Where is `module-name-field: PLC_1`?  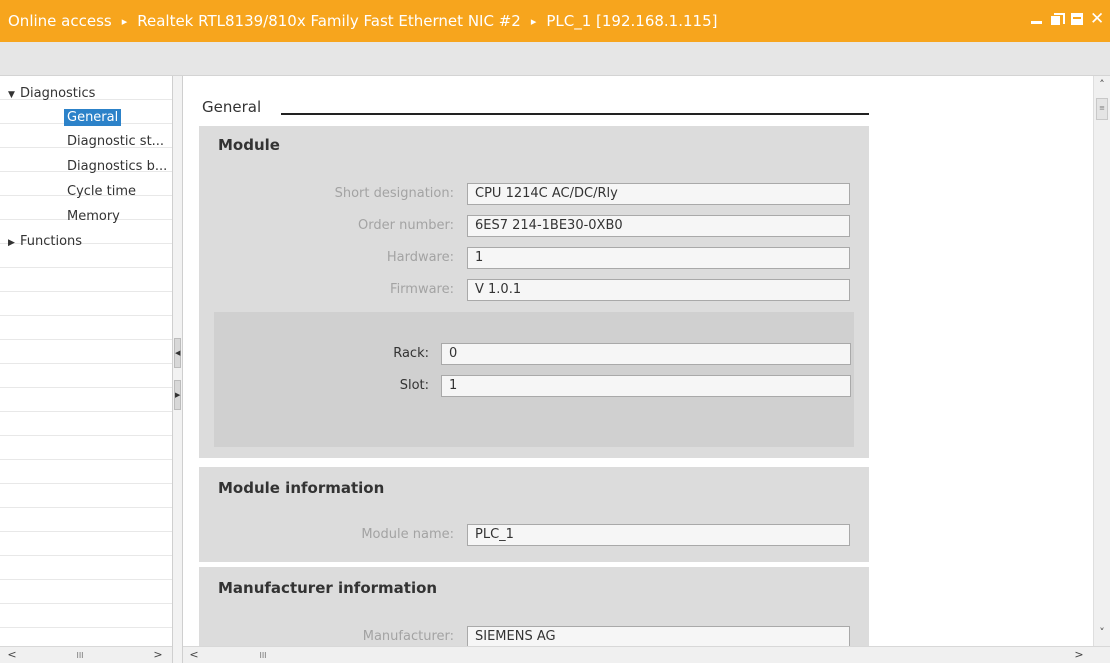
module-name-field: PLC_1 is located at coordinates (658, 535).